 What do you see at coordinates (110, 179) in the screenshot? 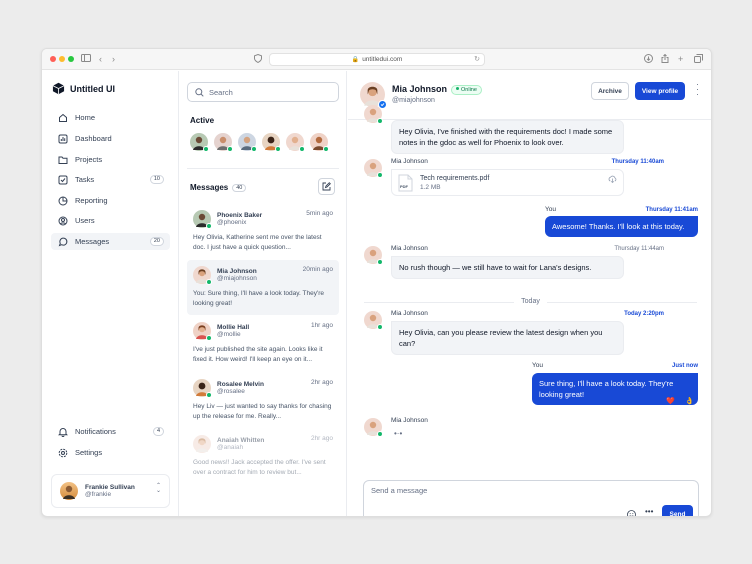
I see `nav-item-tasks: Tasks 10` at bounding box center [110, 179].